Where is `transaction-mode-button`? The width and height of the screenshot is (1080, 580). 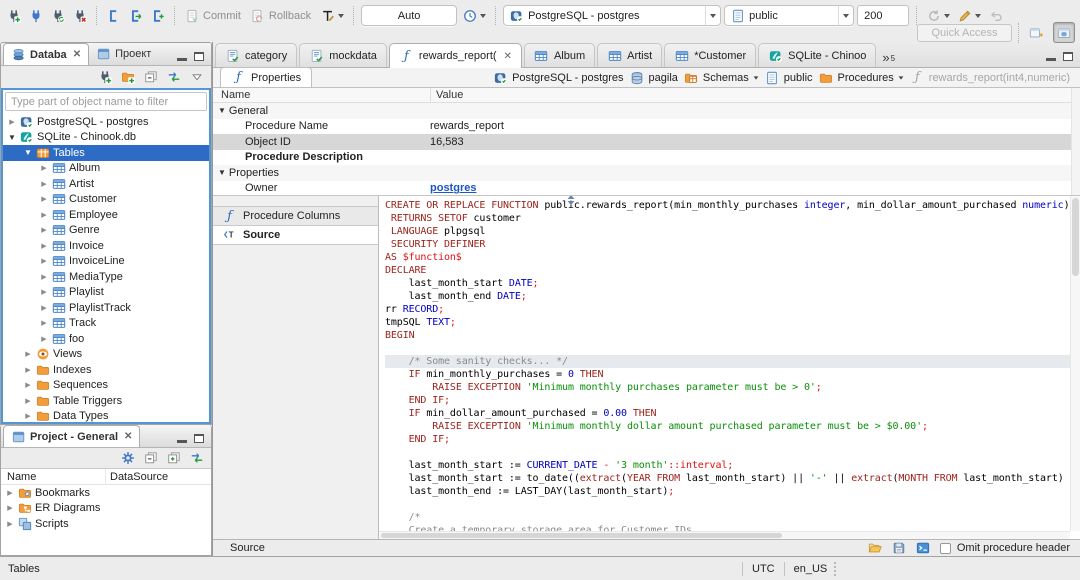
transaction-mode-button is located at coordinates (113, 15).